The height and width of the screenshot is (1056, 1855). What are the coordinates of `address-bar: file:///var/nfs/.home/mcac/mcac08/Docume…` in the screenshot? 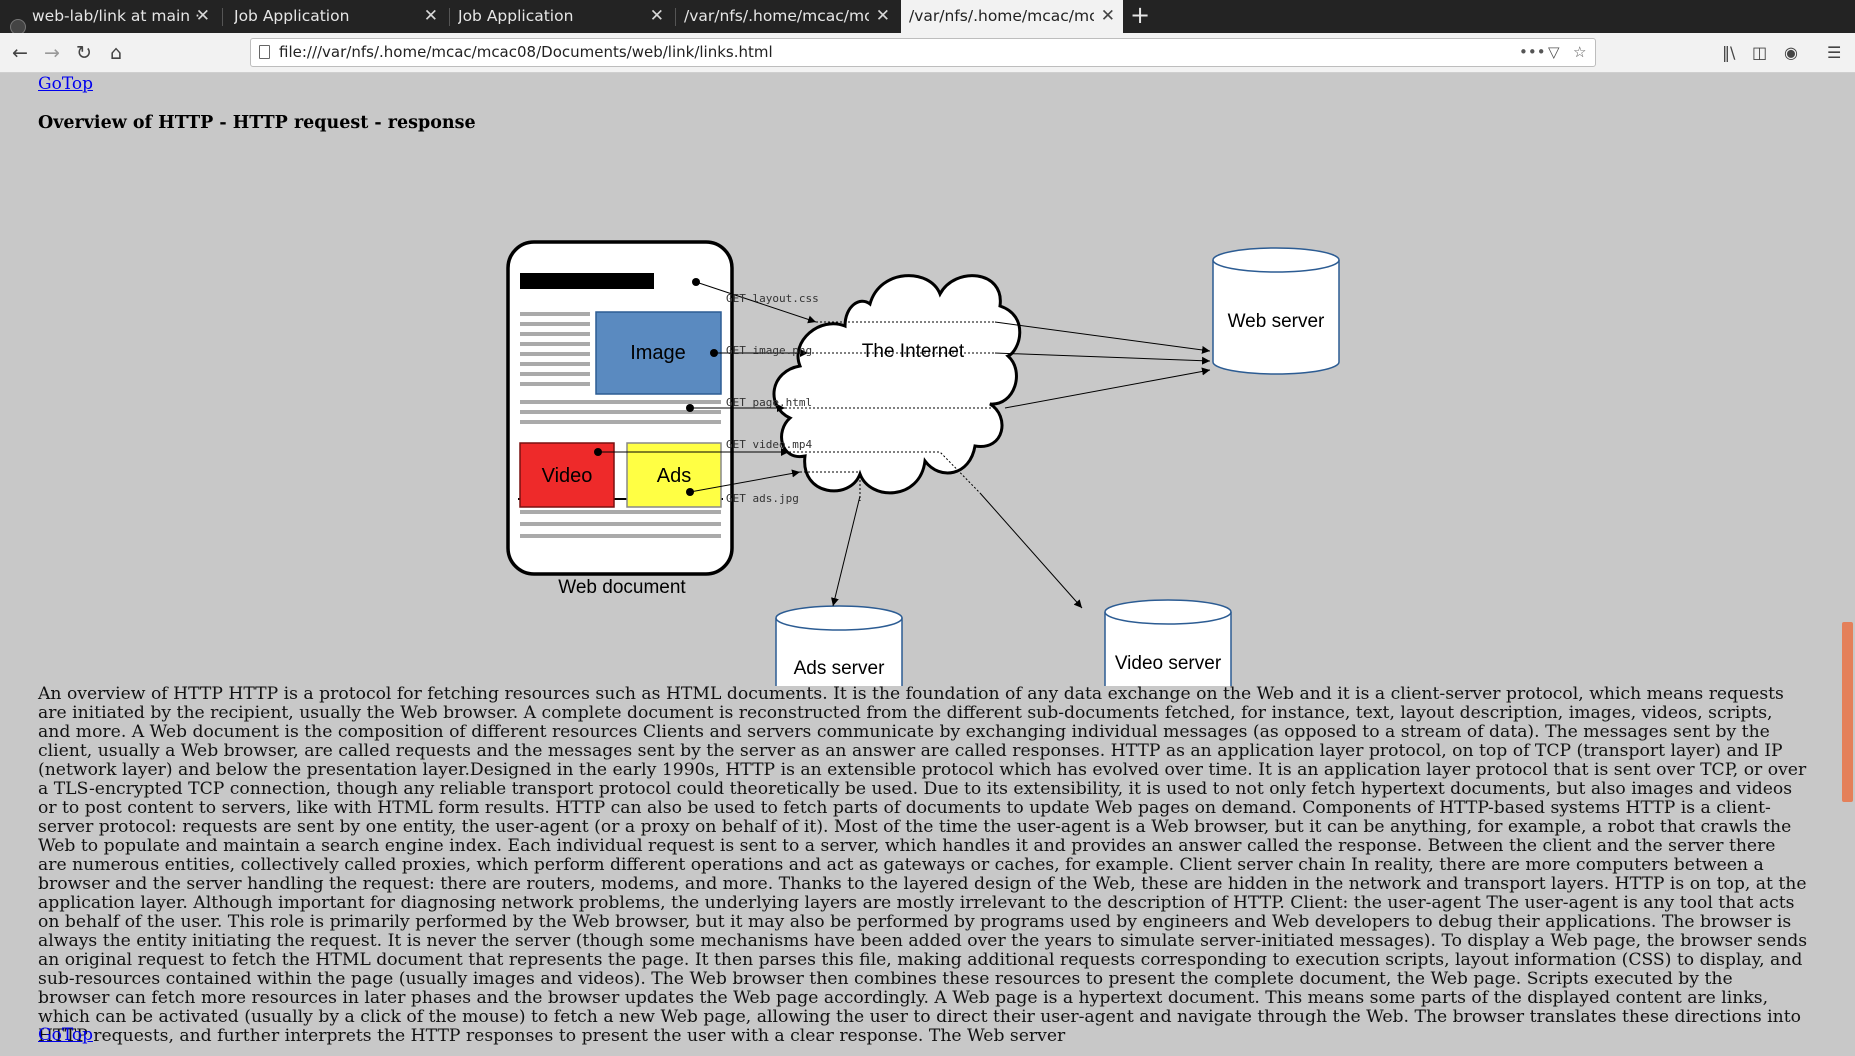 It's located at (923, 52).